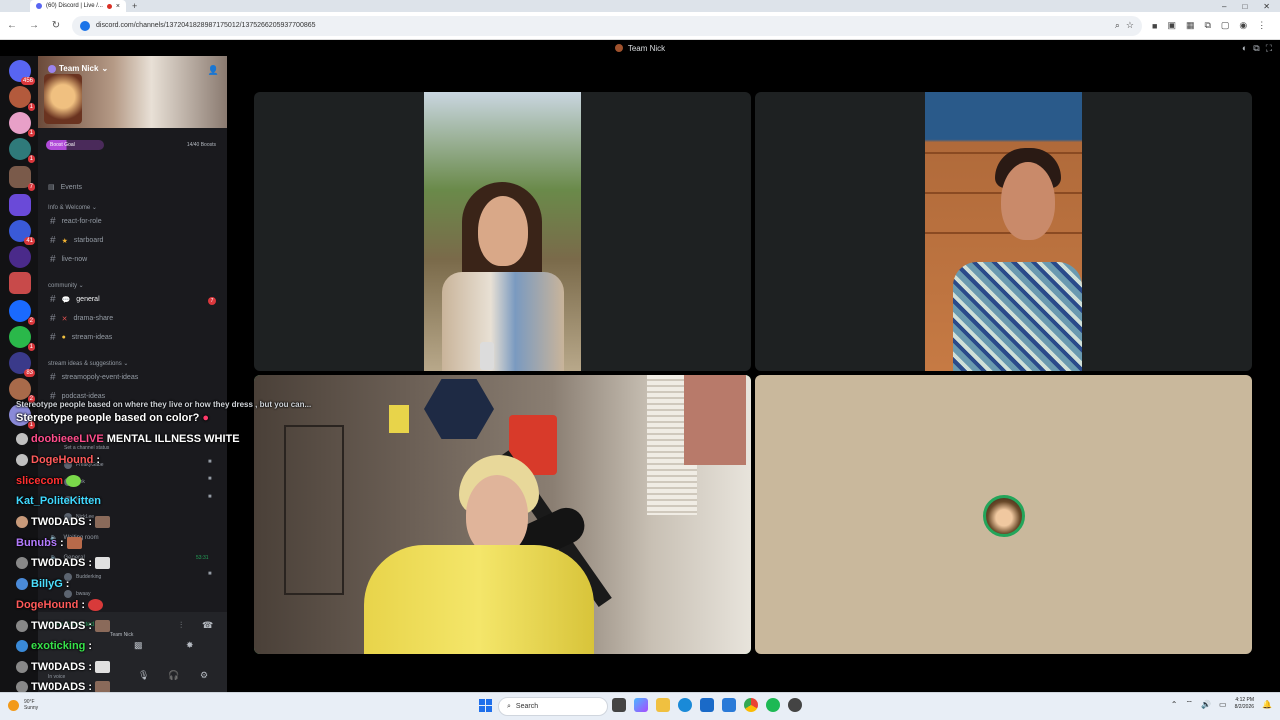 The width and height of the screenshot is (1280, 720). Describe the element at coordinates (65, 187) in the screenshot. I see `events-item: ▤ Events` at that location.